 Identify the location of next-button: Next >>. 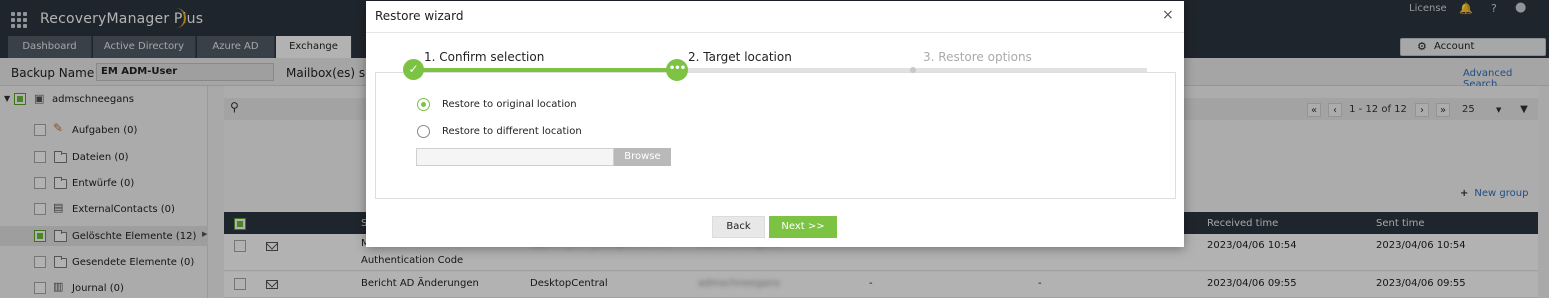
(803, 227).